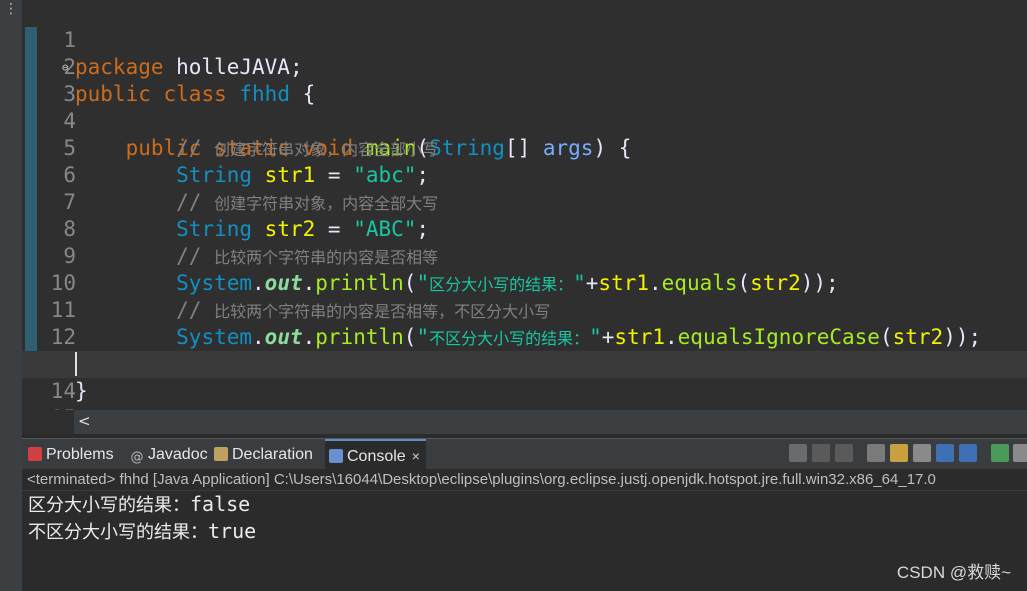 This screenshot has height=591, width=1027. Describe the element at coordinates (416, 456) in the screenshot. I see `close-icon: ×` at that location.